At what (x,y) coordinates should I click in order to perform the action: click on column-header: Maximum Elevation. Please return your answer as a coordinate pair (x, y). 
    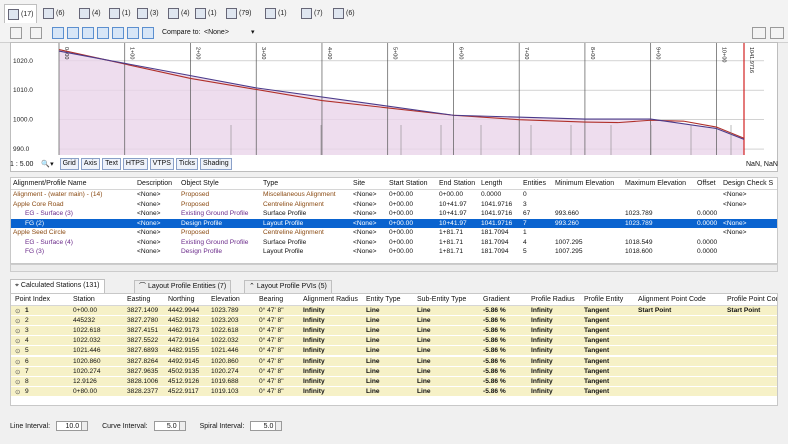
    Looking at the image, I should click on (655, 183).